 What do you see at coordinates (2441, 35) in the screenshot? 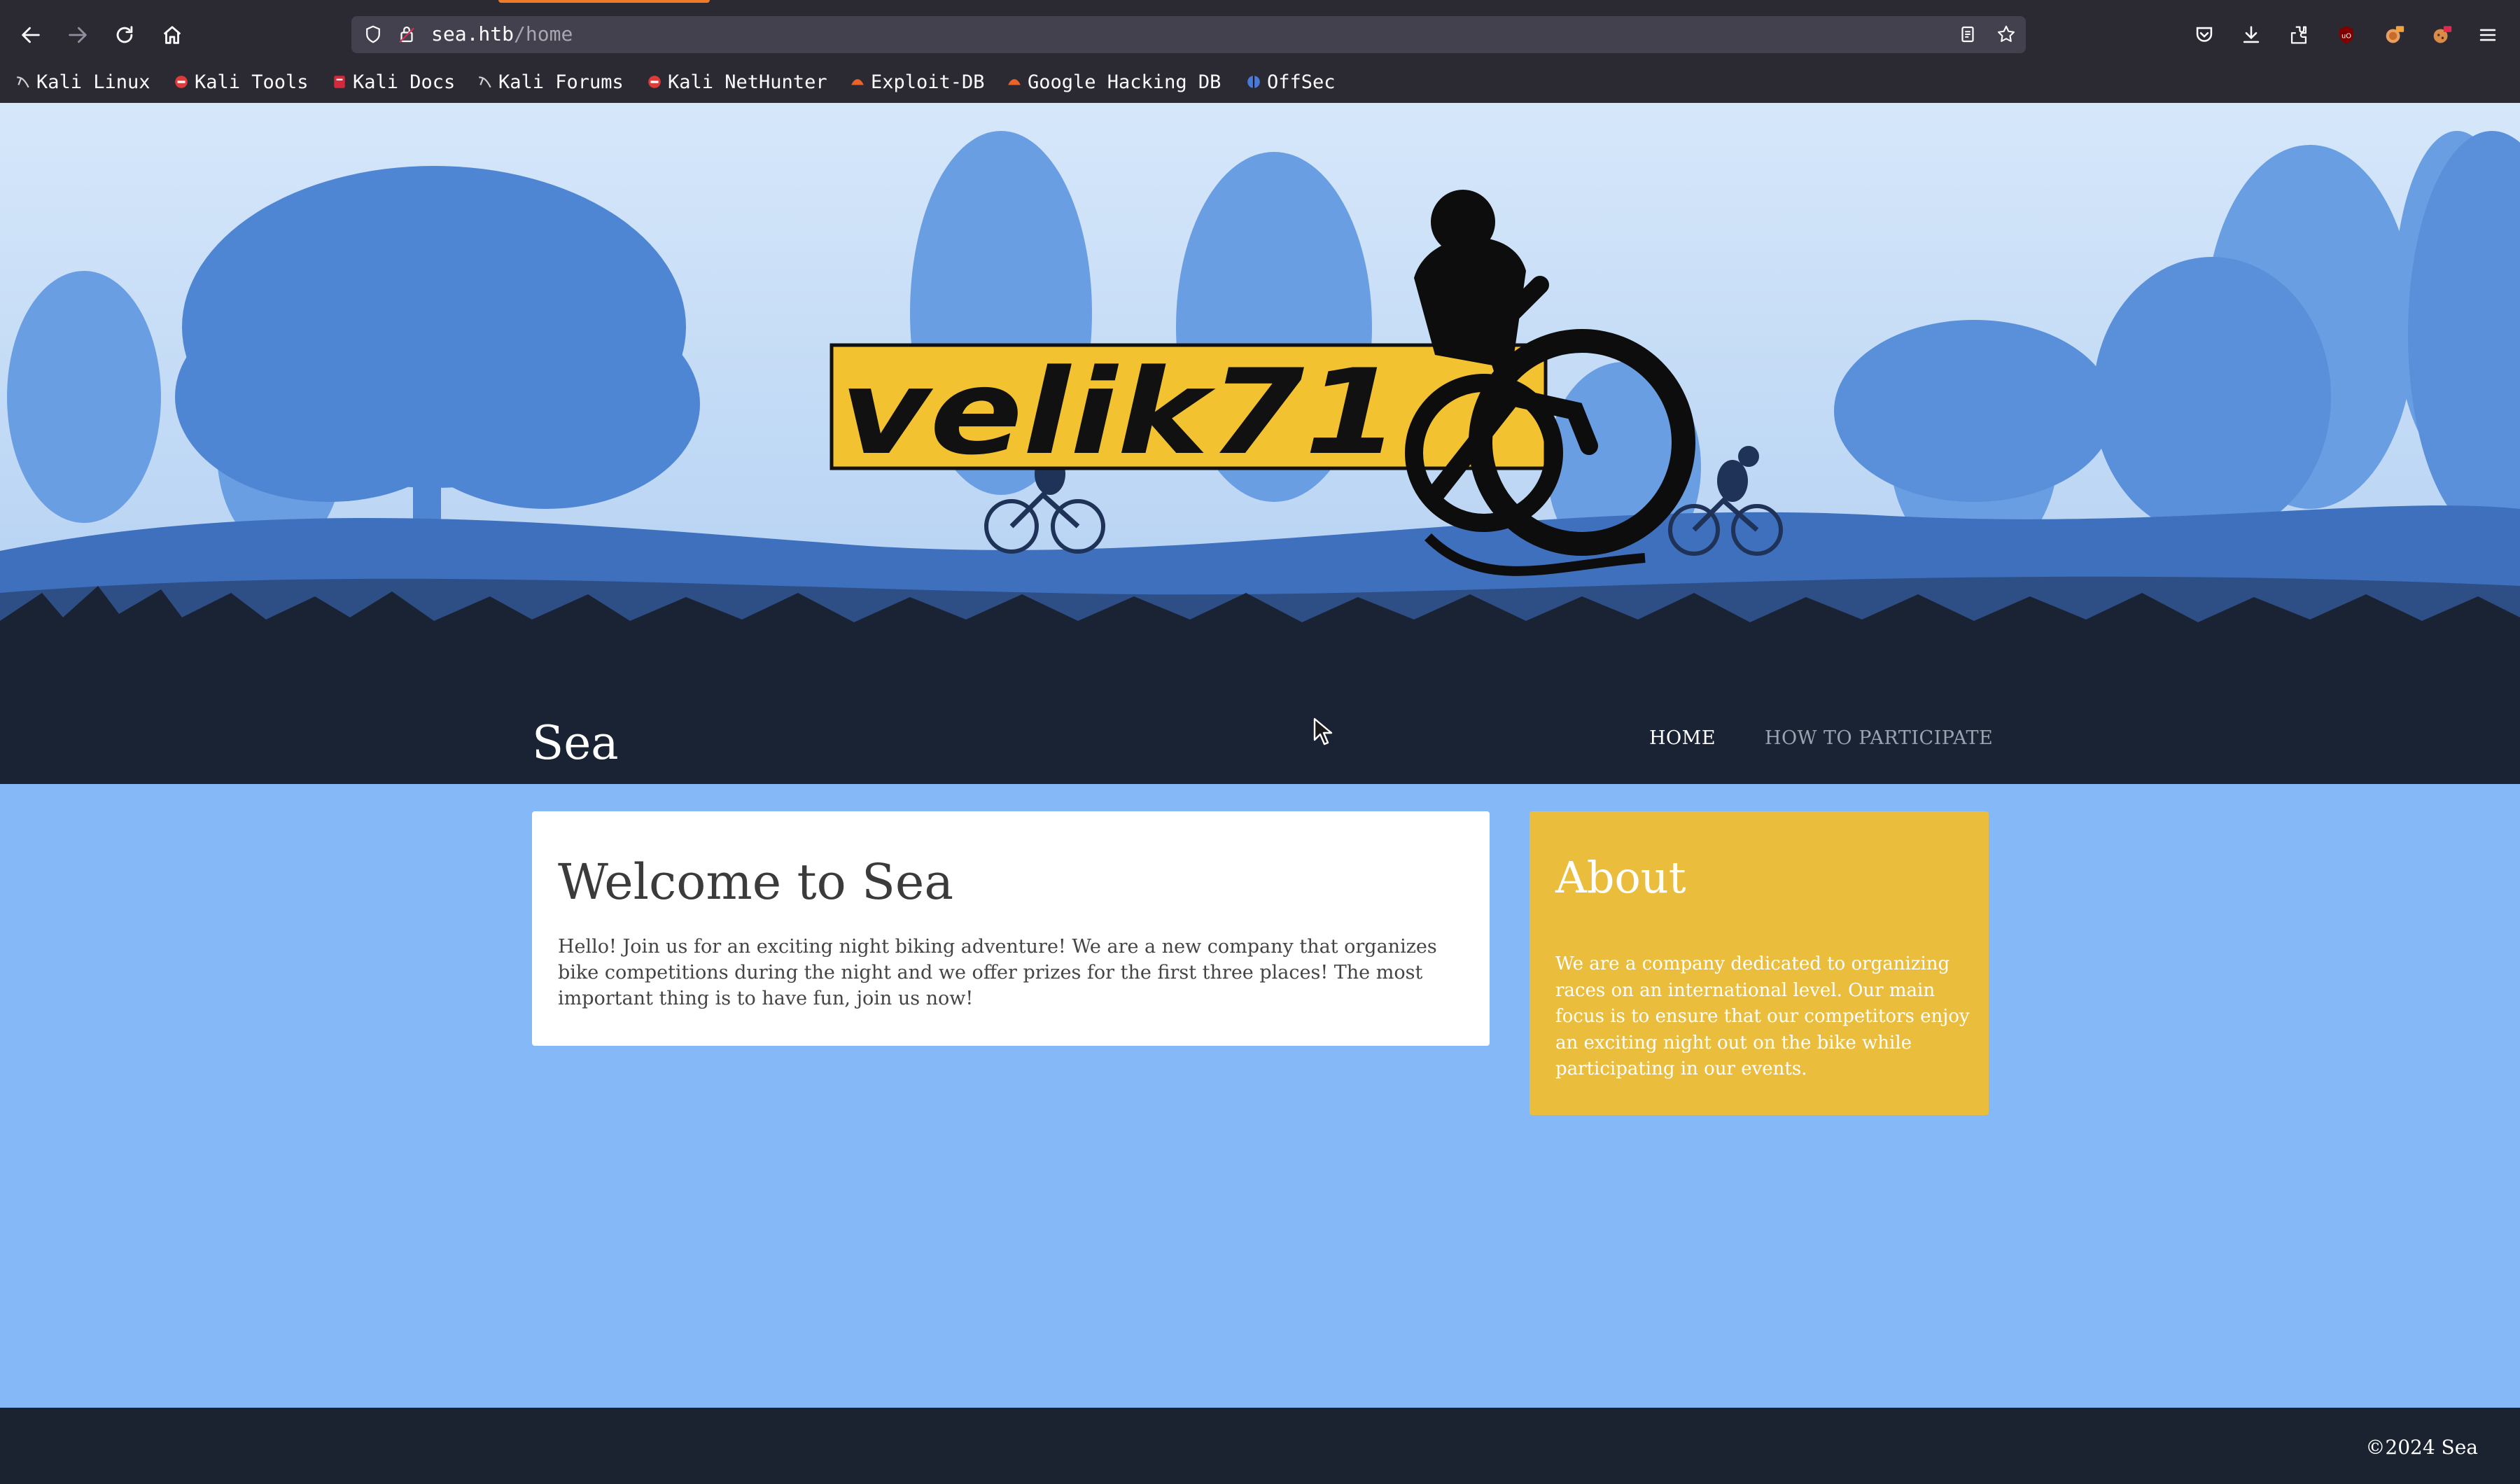
I see `cookie-editor-icon` at bounding box center [2441, 35].